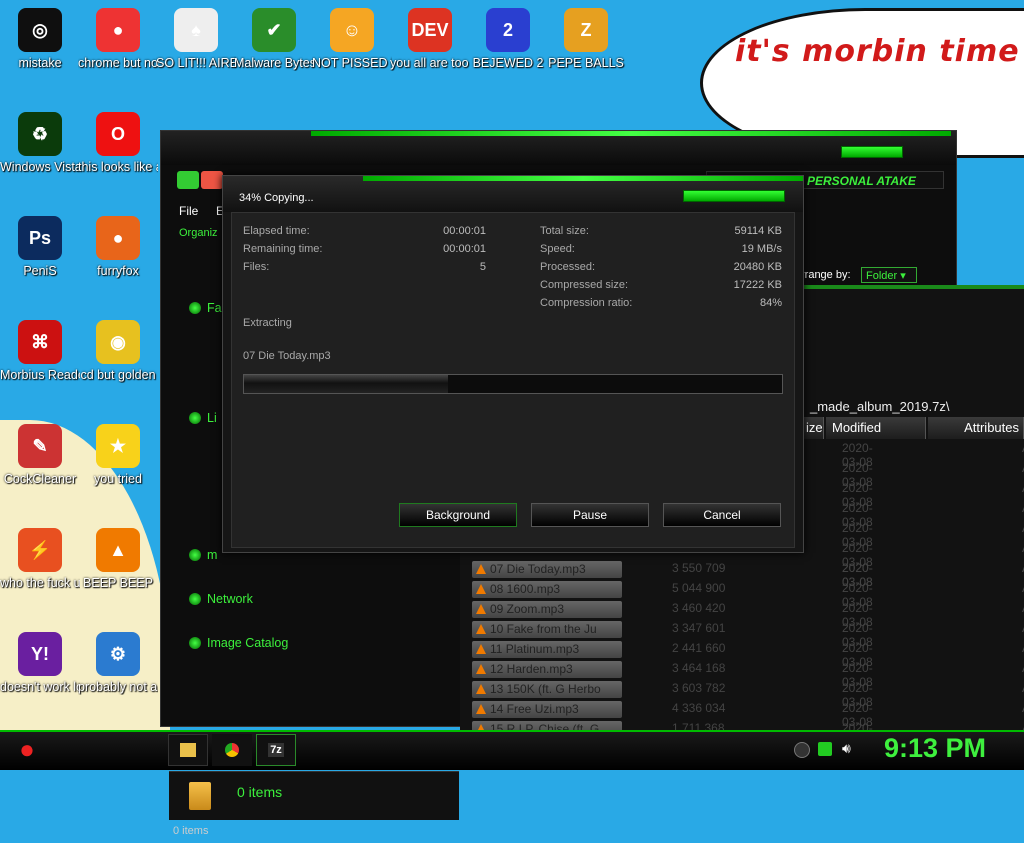 The width and height of the screenshot is (1024, 843). What do you see at coordinates (584, 285) in the screenshot?
I see `compressed-size-label: Compressed size:` at bounding box center [584, 285].